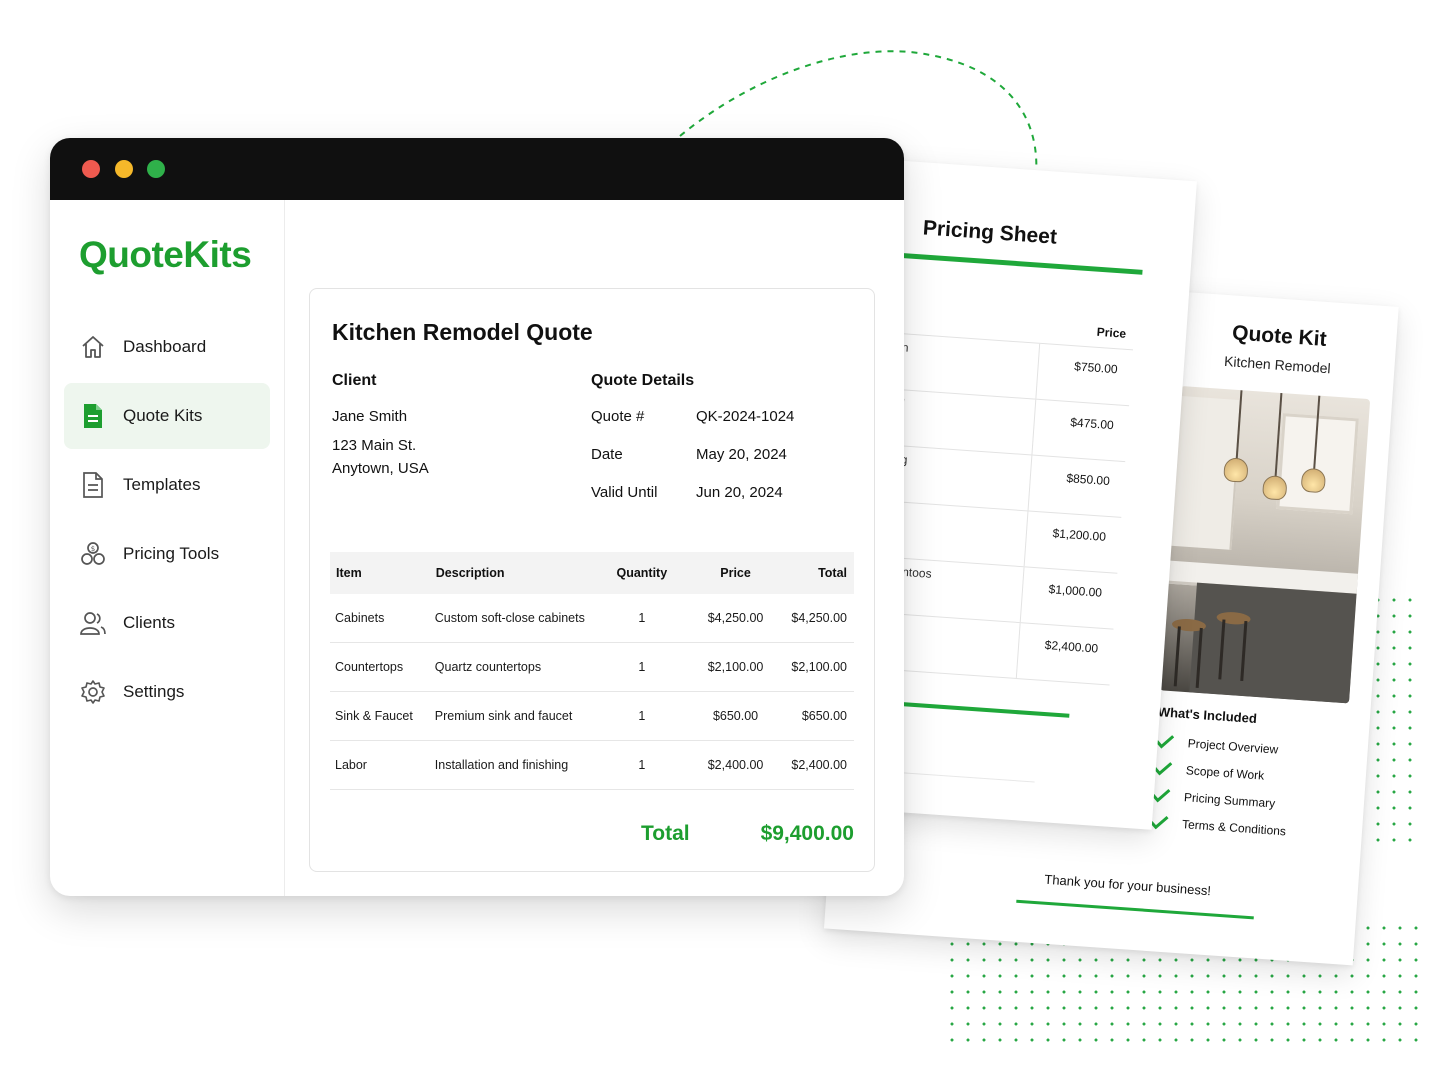 This screenshot has height=1086, width=1448. What do you see at coordinates (624, 492) in the screenshot?
I see `detail-label: Valid Until` at bounding box center [624, 492].